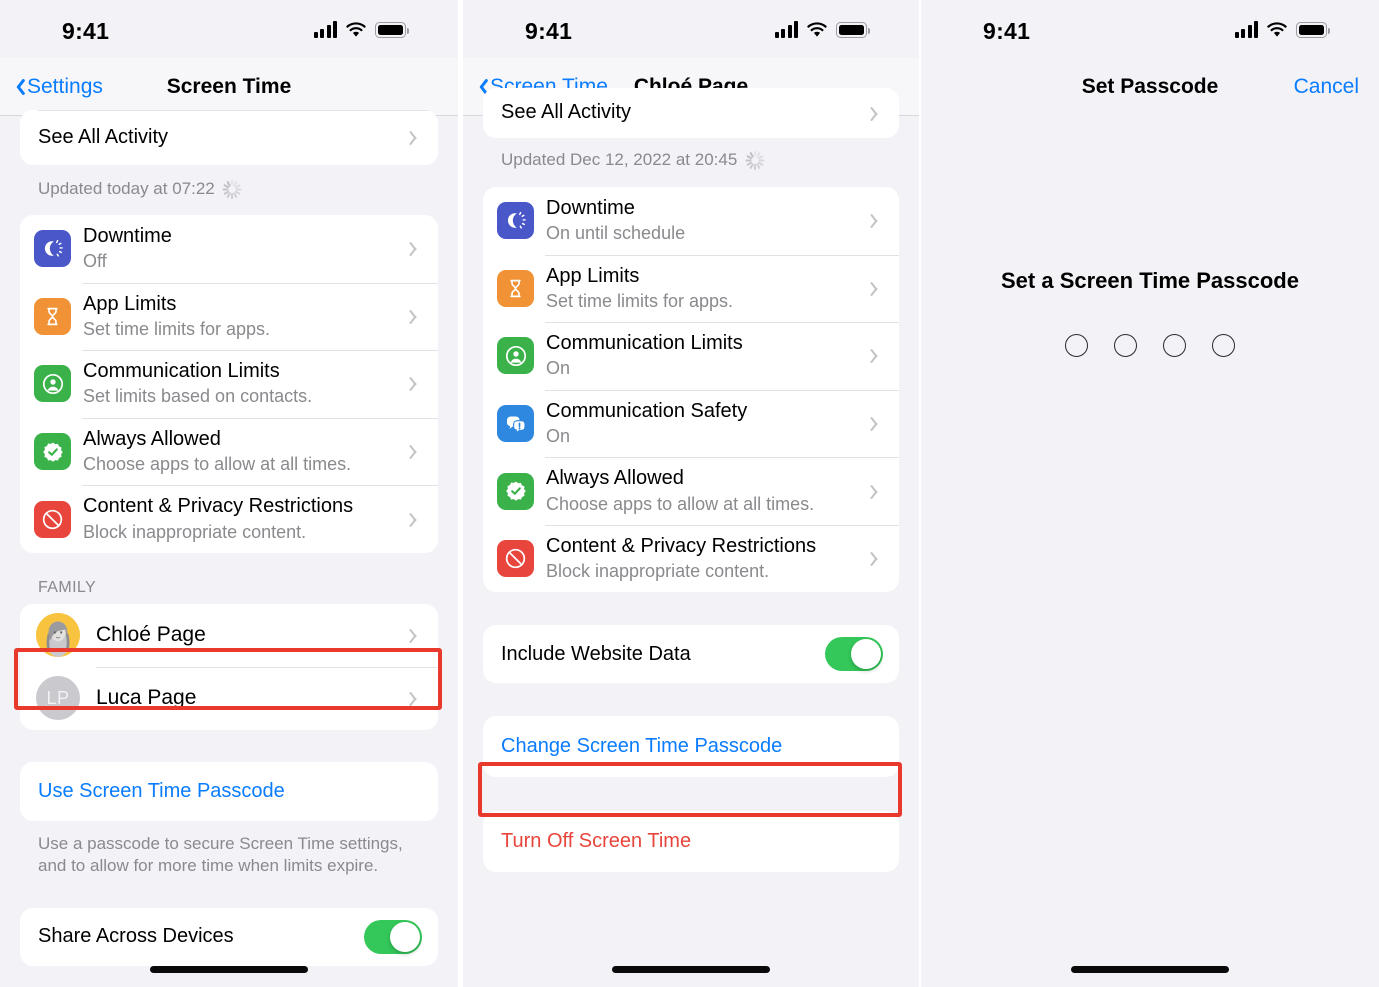  I want to click on include-website-data-card: Include Website Data, so click(691, 654).